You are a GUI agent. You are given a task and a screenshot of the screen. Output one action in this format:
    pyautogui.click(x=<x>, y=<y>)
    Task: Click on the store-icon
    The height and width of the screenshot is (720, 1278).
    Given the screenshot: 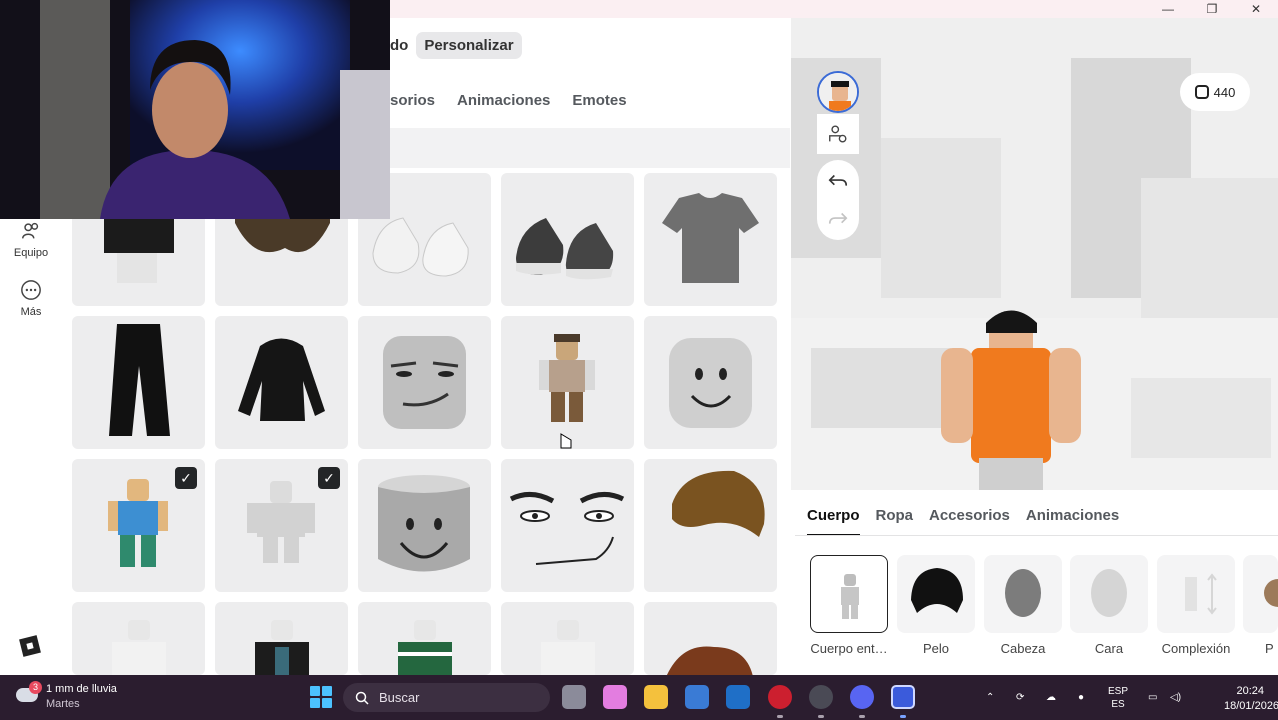 What is the action you would take?
    pyautogui.click(x=697, y=697)
    